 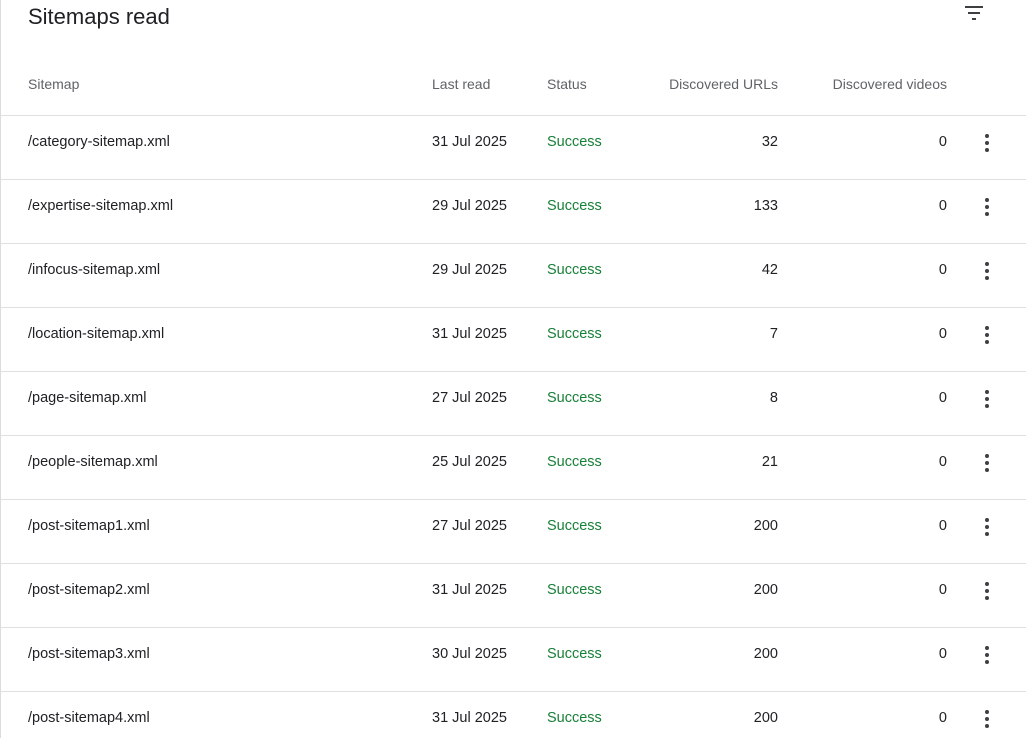 I want to click on table-row: /post-sitemap3.xml 30 Jul 2025 Success 200 0, so click(x=513, y=660).